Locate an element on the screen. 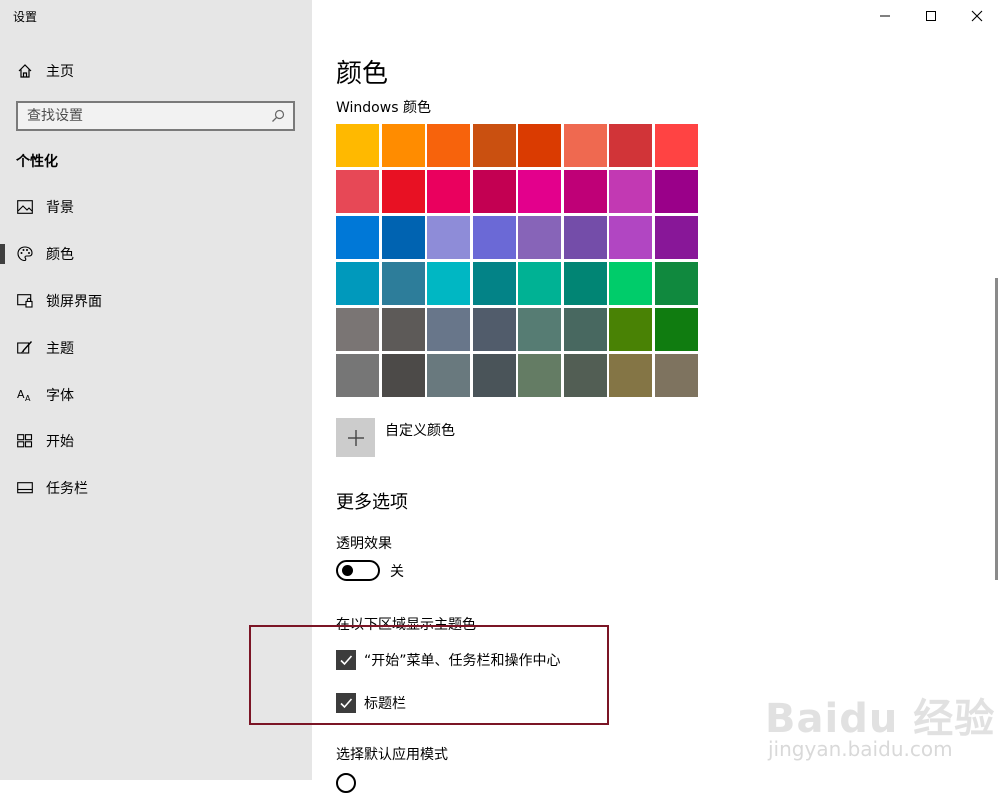  radio-button is located at coordinates (346, 783).